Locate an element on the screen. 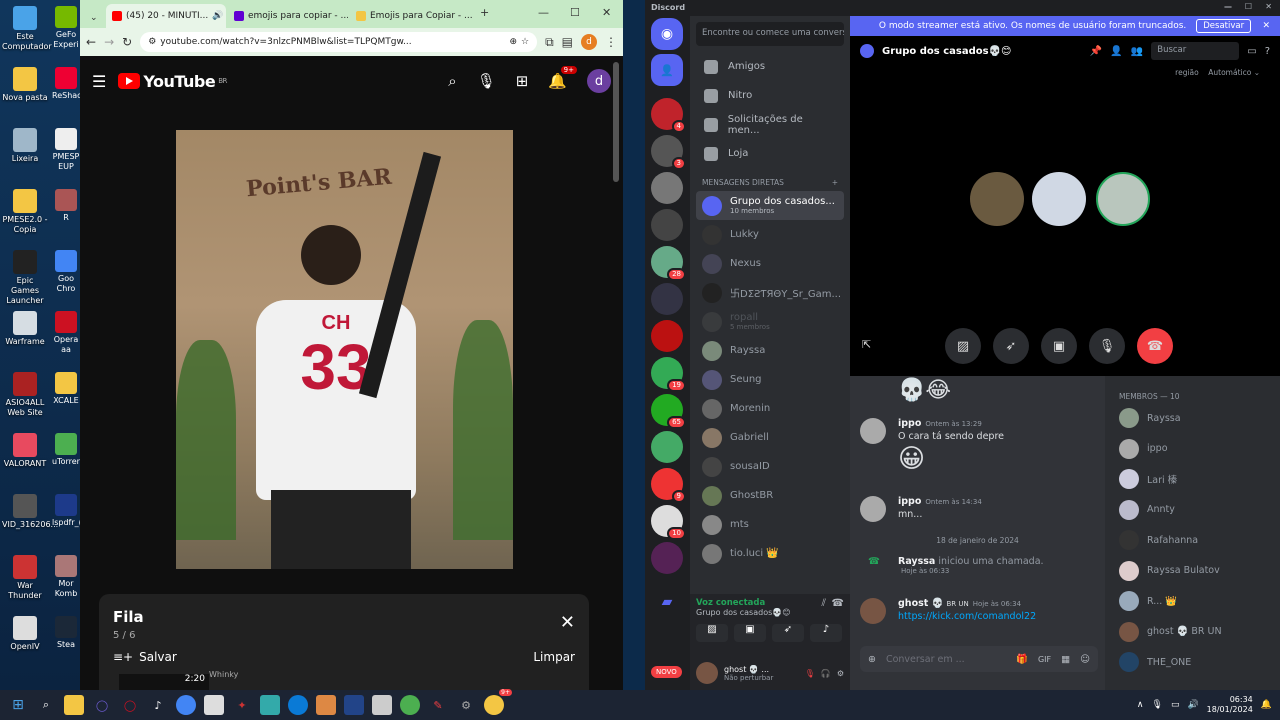 Image resolution: width=1280 pixels, height=720 pixels. hamburger-menu-icon: ☰ is located at coordinates (99, 81).